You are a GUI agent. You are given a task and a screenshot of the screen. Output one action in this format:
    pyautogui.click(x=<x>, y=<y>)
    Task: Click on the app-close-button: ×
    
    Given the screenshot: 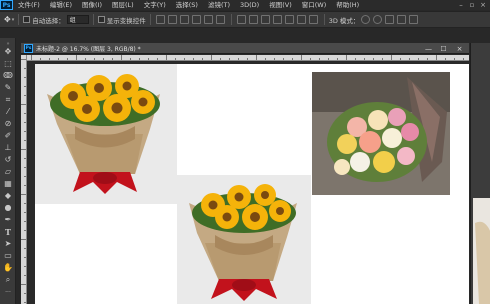 What is the action you would take?
    pyautogui.click(x=483, y=5)
    